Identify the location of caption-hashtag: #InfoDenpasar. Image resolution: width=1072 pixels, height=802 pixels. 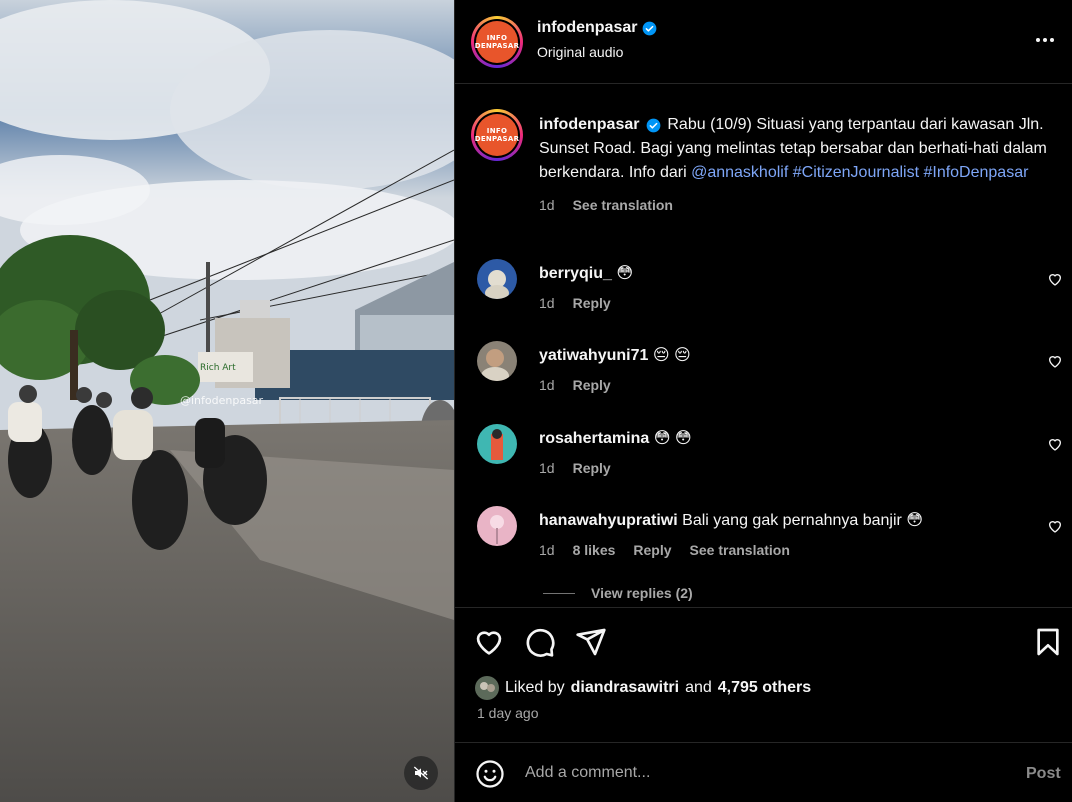
(975, 172).